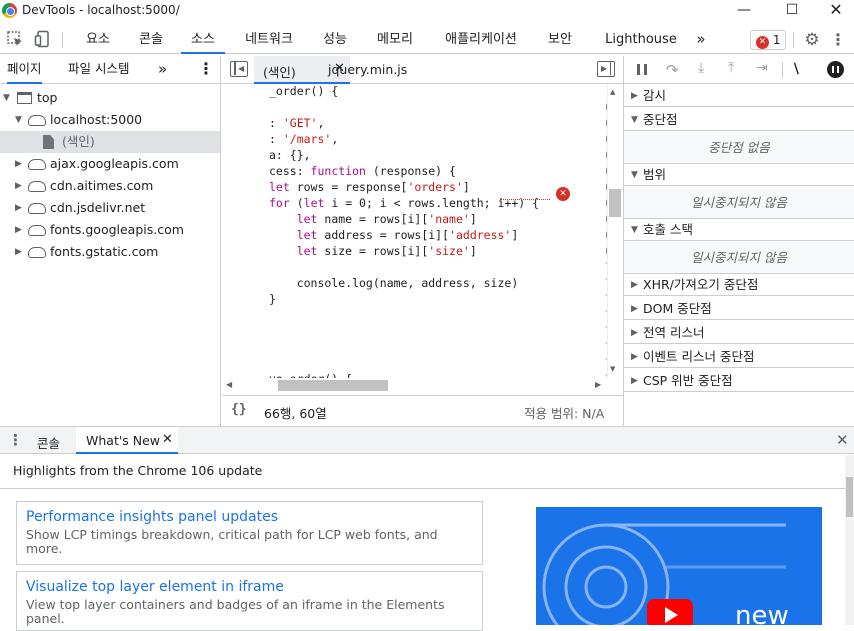  Describe the element at coordinates (394, 283) in the screenshot. I see `code-line: console.log(name, address, size)` at that location.